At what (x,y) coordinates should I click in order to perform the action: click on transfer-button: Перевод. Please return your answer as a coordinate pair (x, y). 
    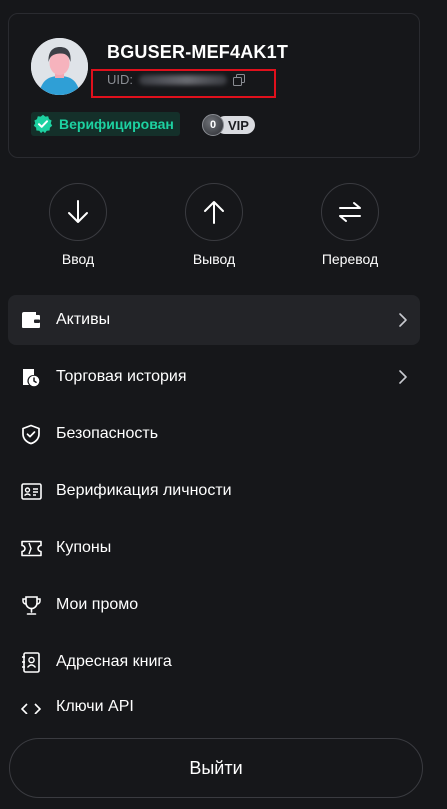
    Looking at the image, I should click on (350, 225).